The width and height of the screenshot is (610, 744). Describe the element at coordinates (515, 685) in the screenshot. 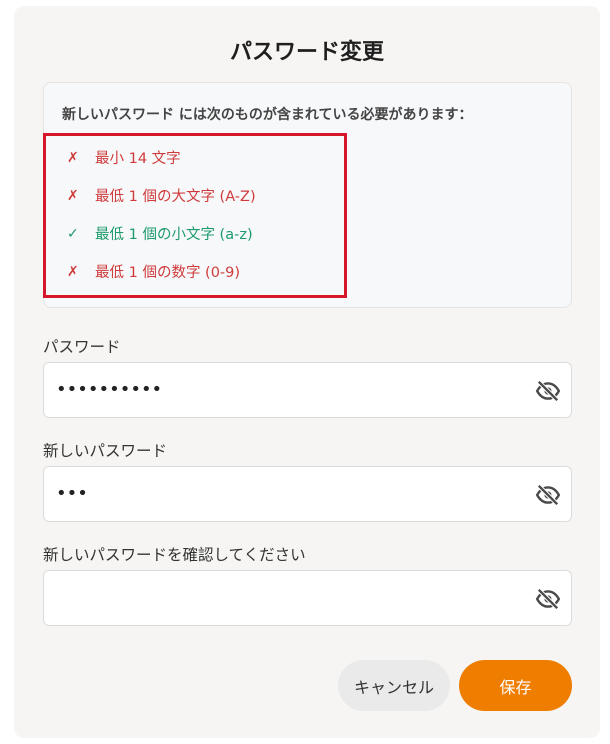

I see `save-button: 保存` at that location.